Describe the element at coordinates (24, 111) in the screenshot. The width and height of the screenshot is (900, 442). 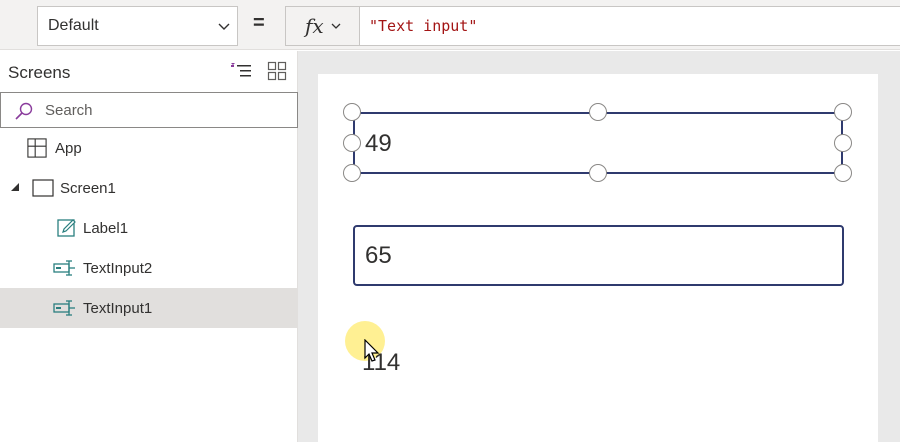
I see `search-icon` at that location.